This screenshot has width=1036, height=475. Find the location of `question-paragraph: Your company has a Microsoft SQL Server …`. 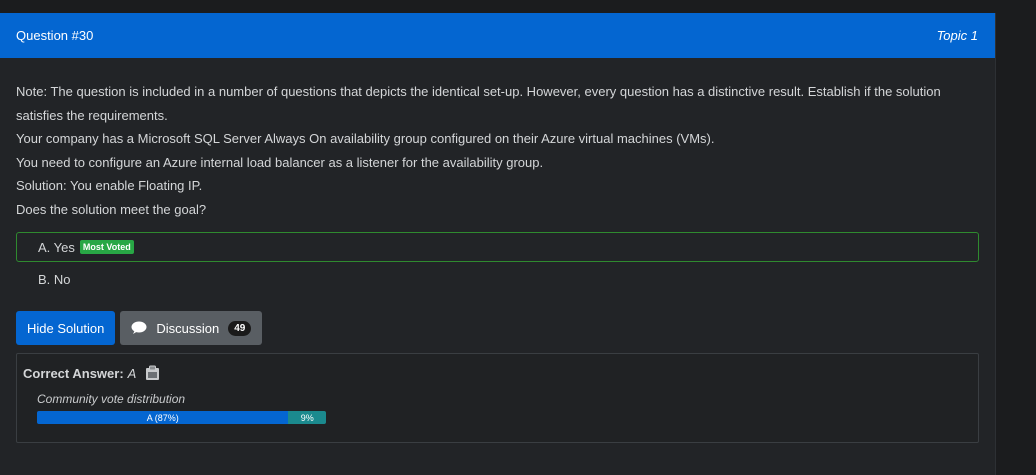

question-paragraph: Your company has a Microsoft SQL Server … is located at coordinates (365, 138).